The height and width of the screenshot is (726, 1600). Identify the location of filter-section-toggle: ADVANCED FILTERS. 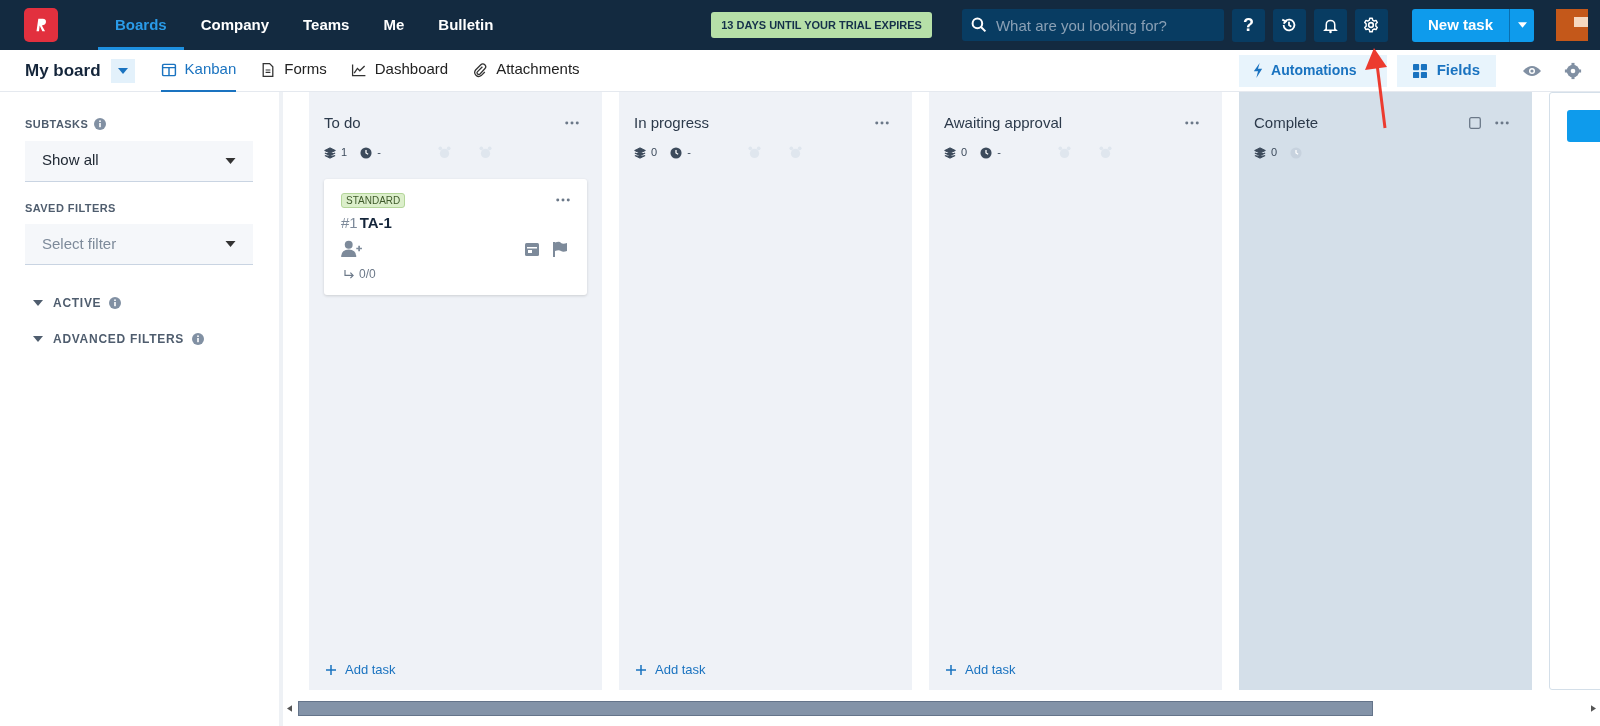
(109, 339).